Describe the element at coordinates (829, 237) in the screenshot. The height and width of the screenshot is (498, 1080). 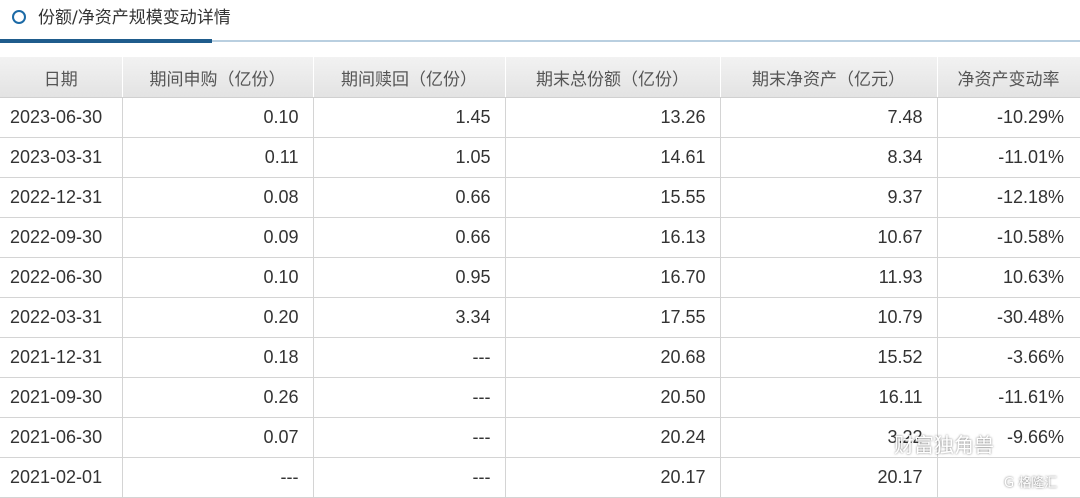
I see `cell-net-assets: 10.67` at that location.